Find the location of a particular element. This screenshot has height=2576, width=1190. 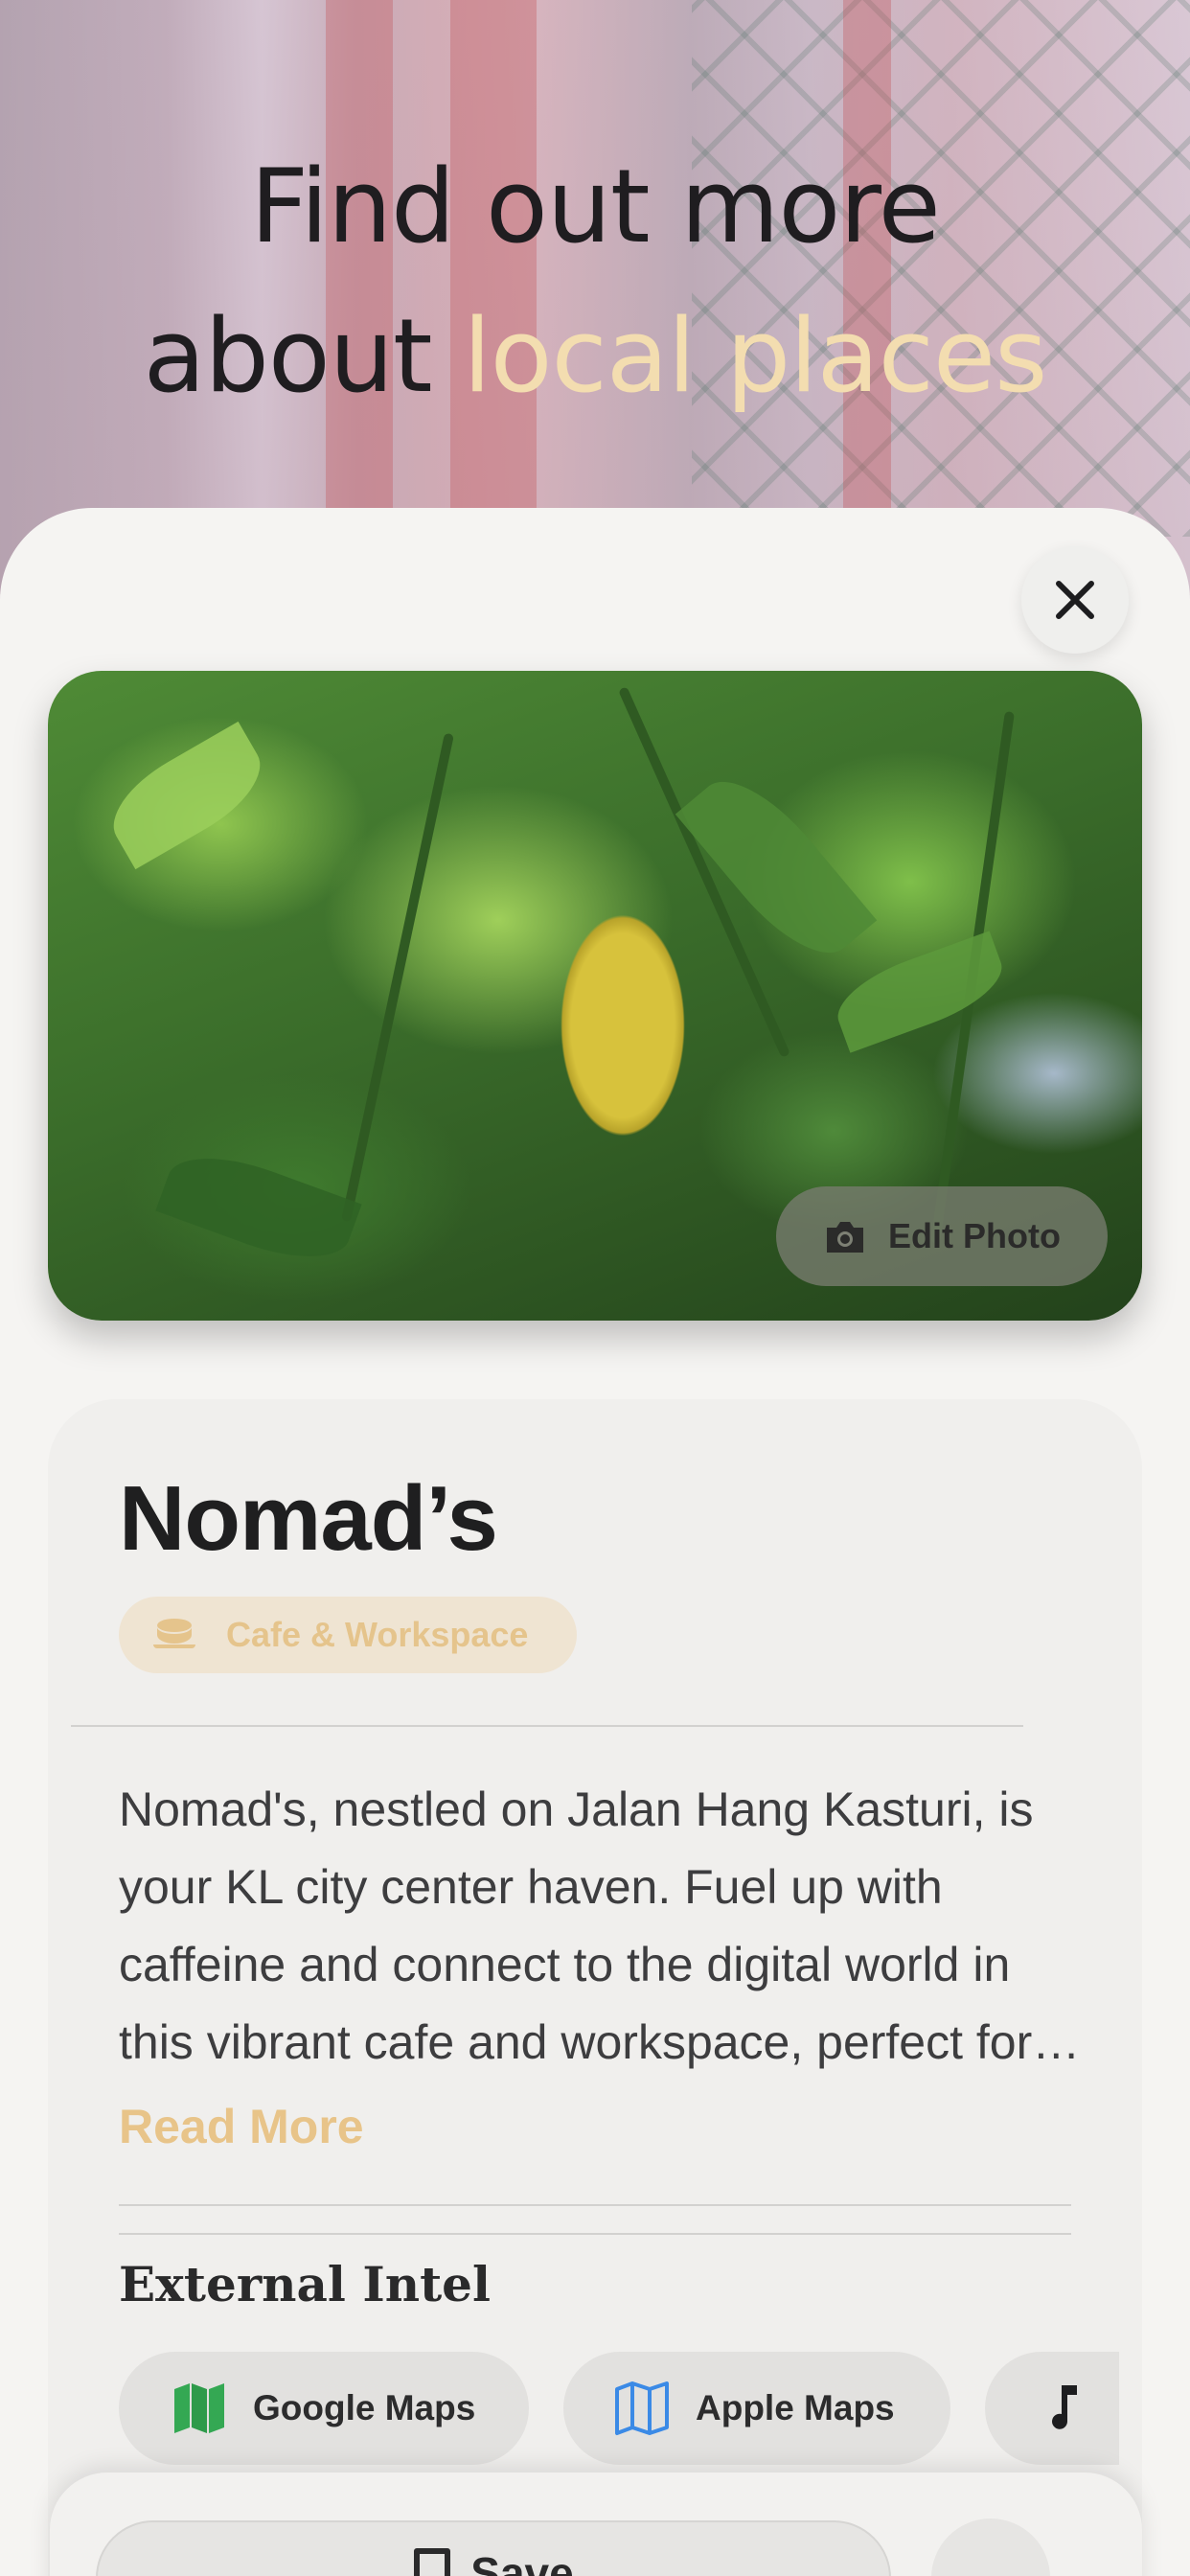

edit-photo-label: Edit Photo is located at coordinates (975, 1235).